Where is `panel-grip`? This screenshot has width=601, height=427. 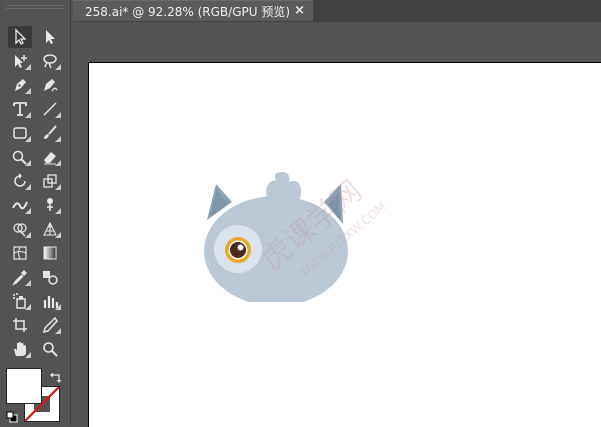 panel-grip is located at coordinates (35, 10).